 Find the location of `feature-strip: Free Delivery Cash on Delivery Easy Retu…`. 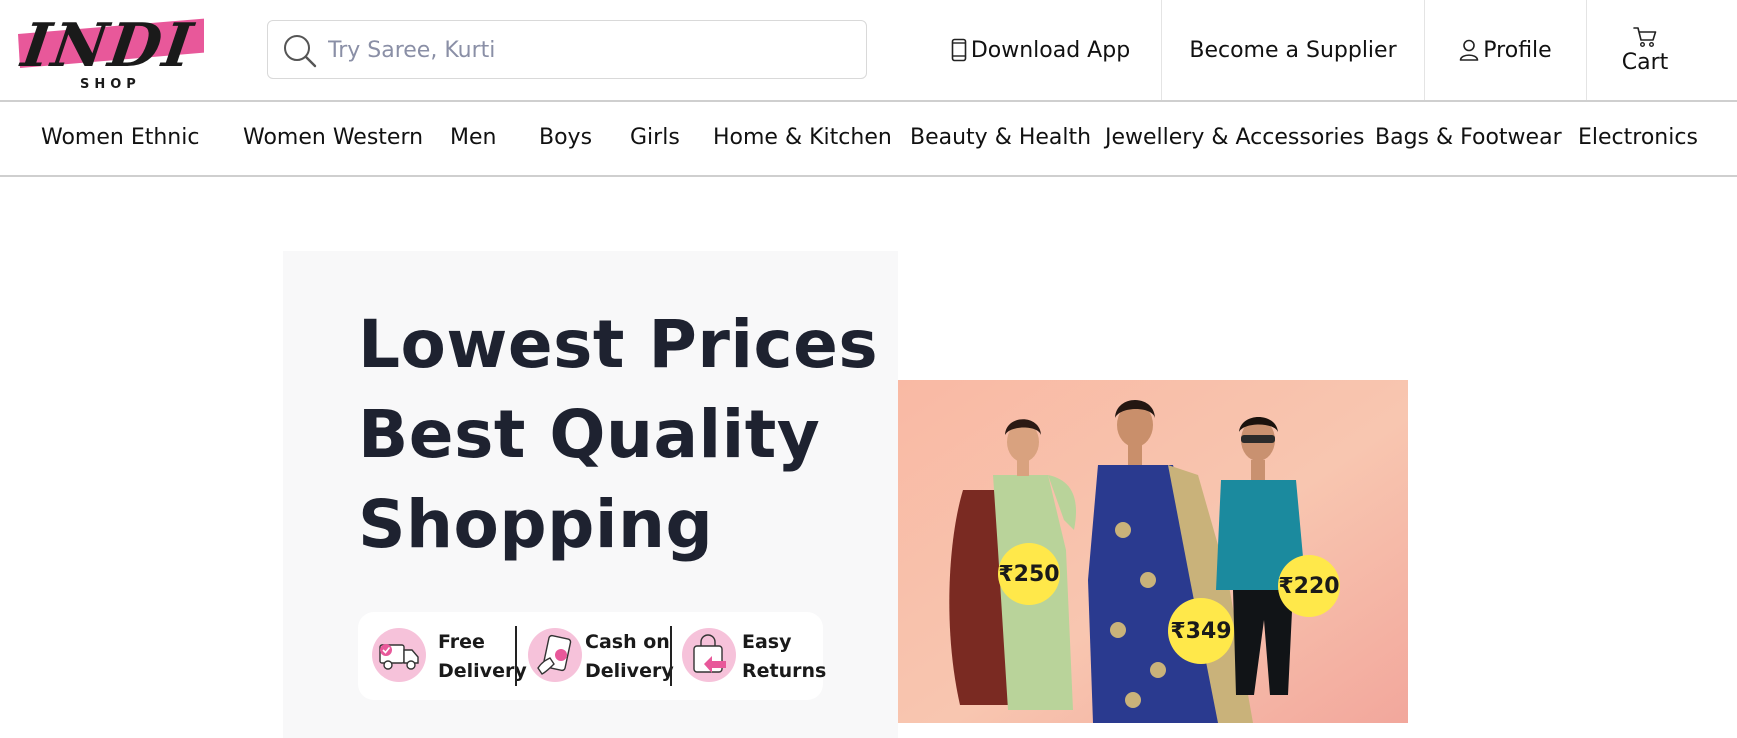

feature-strip: Free Delivery Cash on Delivery Easy Retu… is located at coordinates (592, 656).